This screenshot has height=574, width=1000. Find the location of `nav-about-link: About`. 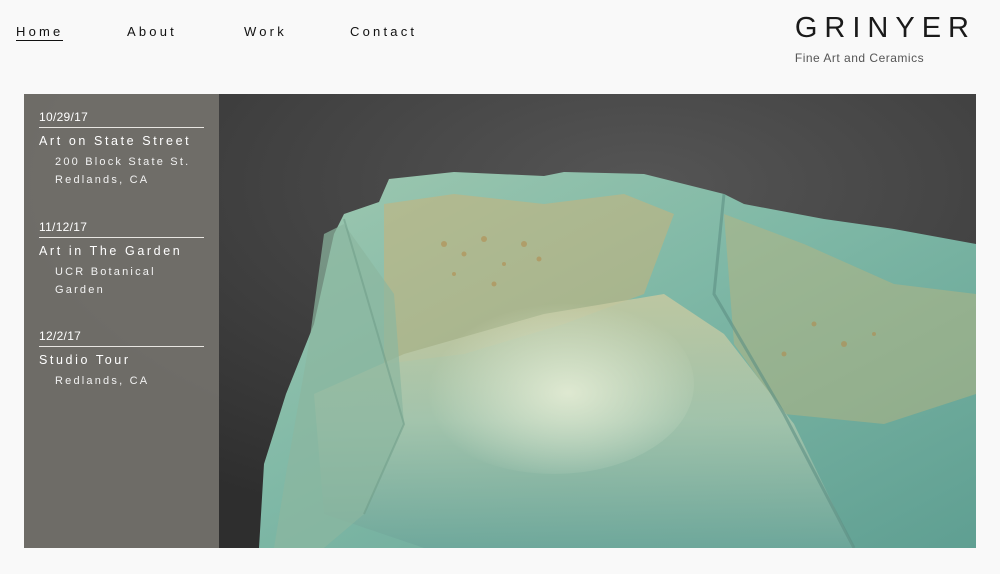

nav-about-link: About is located at coordinates (152, 31).